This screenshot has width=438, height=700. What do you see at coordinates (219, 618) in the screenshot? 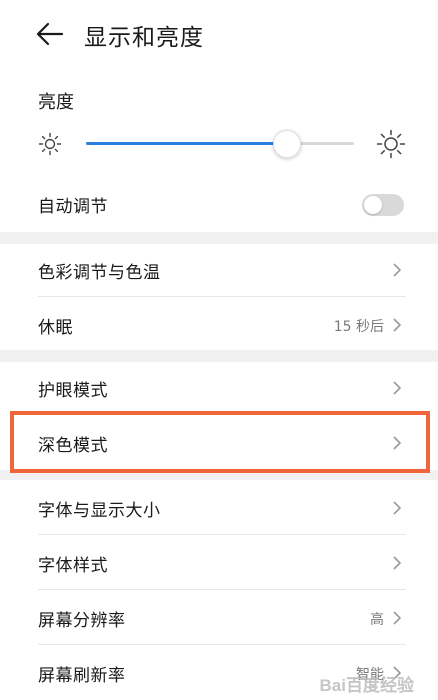
I see `list-item-resolution: 屏幕分辨率 高` at bounding box center [219, 618].